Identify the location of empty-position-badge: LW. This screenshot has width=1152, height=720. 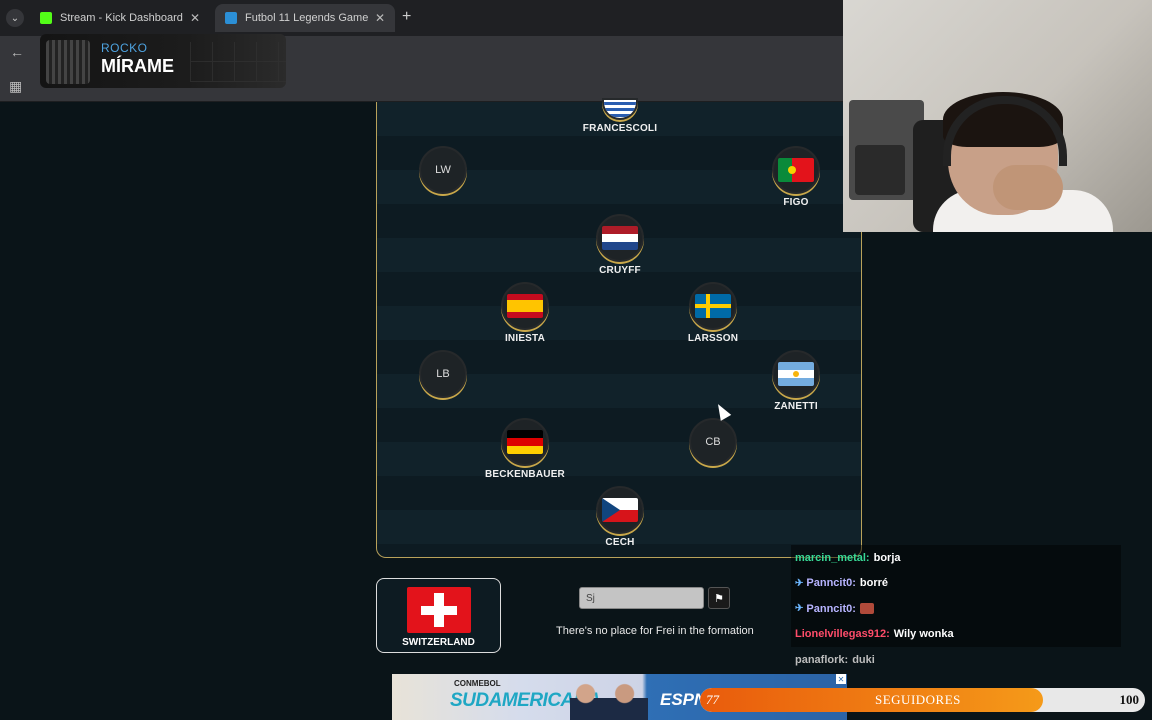
(443, 170).